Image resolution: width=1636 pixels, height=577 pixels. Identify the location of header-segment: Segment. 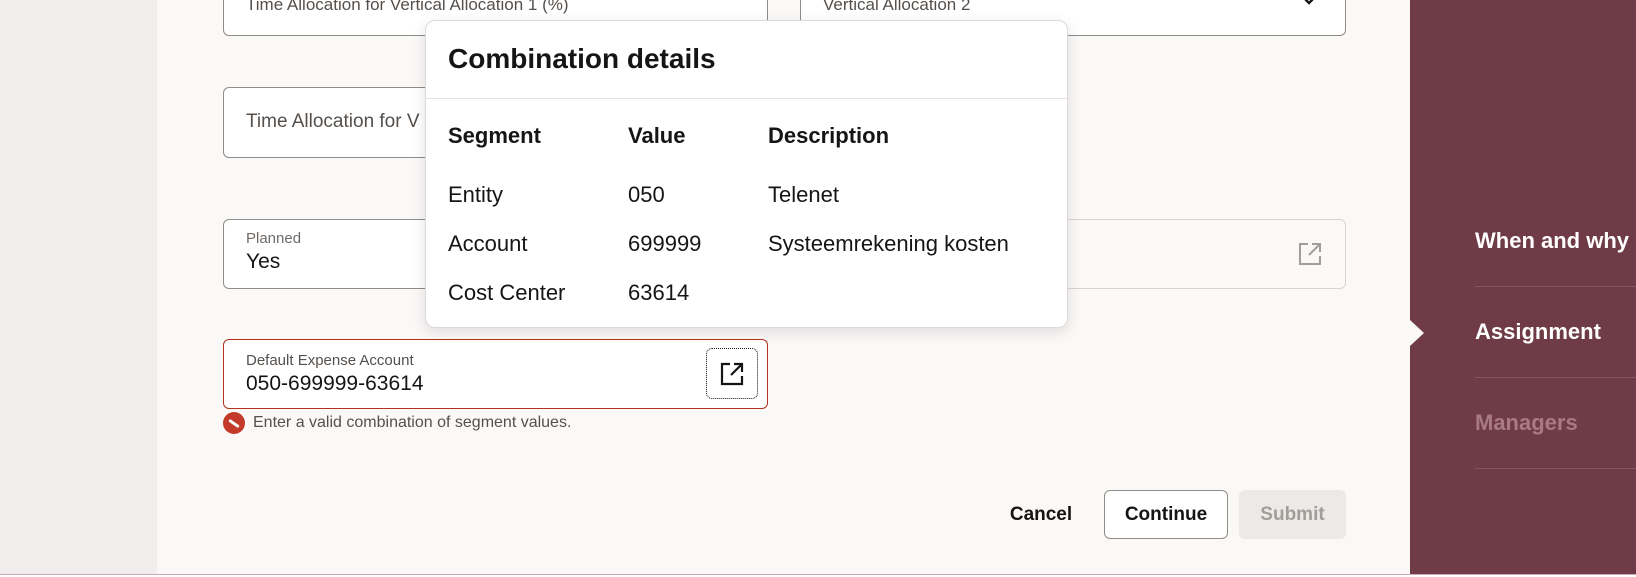
(494, 135).